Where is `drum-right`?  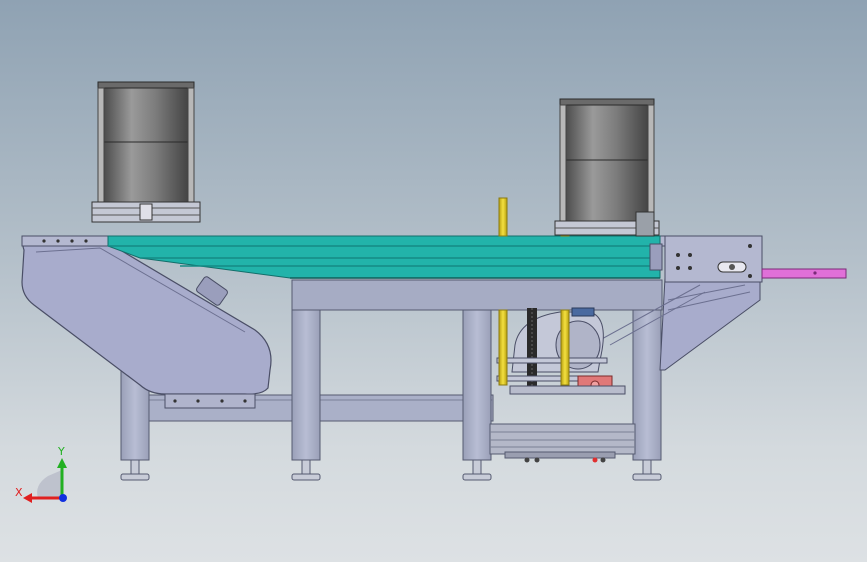
drum-right is located at coordinates (607, 167).